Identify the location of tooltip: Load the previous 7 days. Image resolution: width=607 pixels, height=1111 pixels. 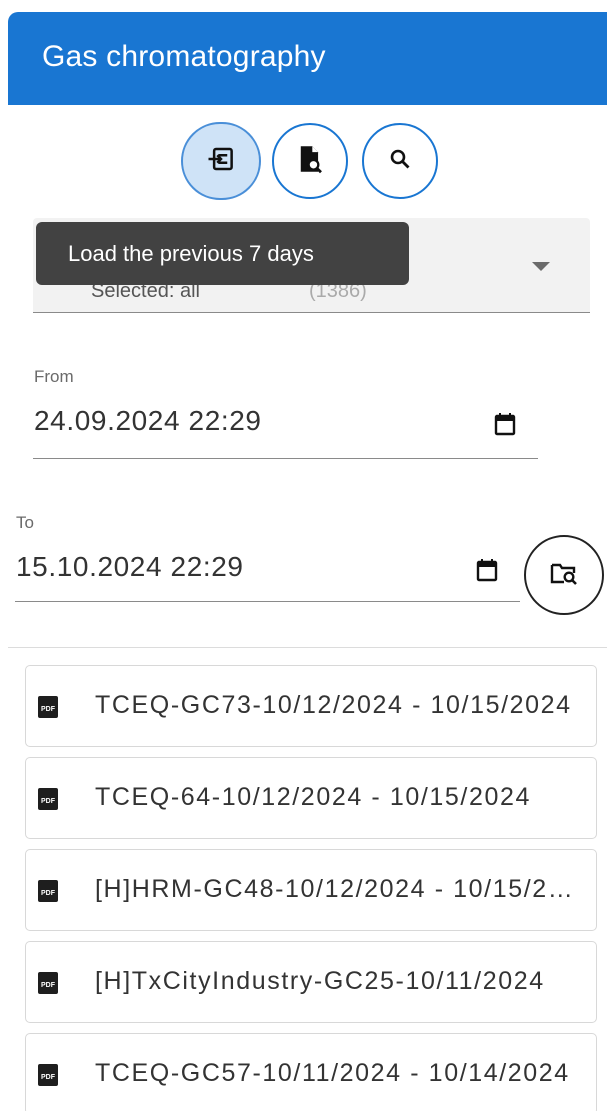
(222, 253).